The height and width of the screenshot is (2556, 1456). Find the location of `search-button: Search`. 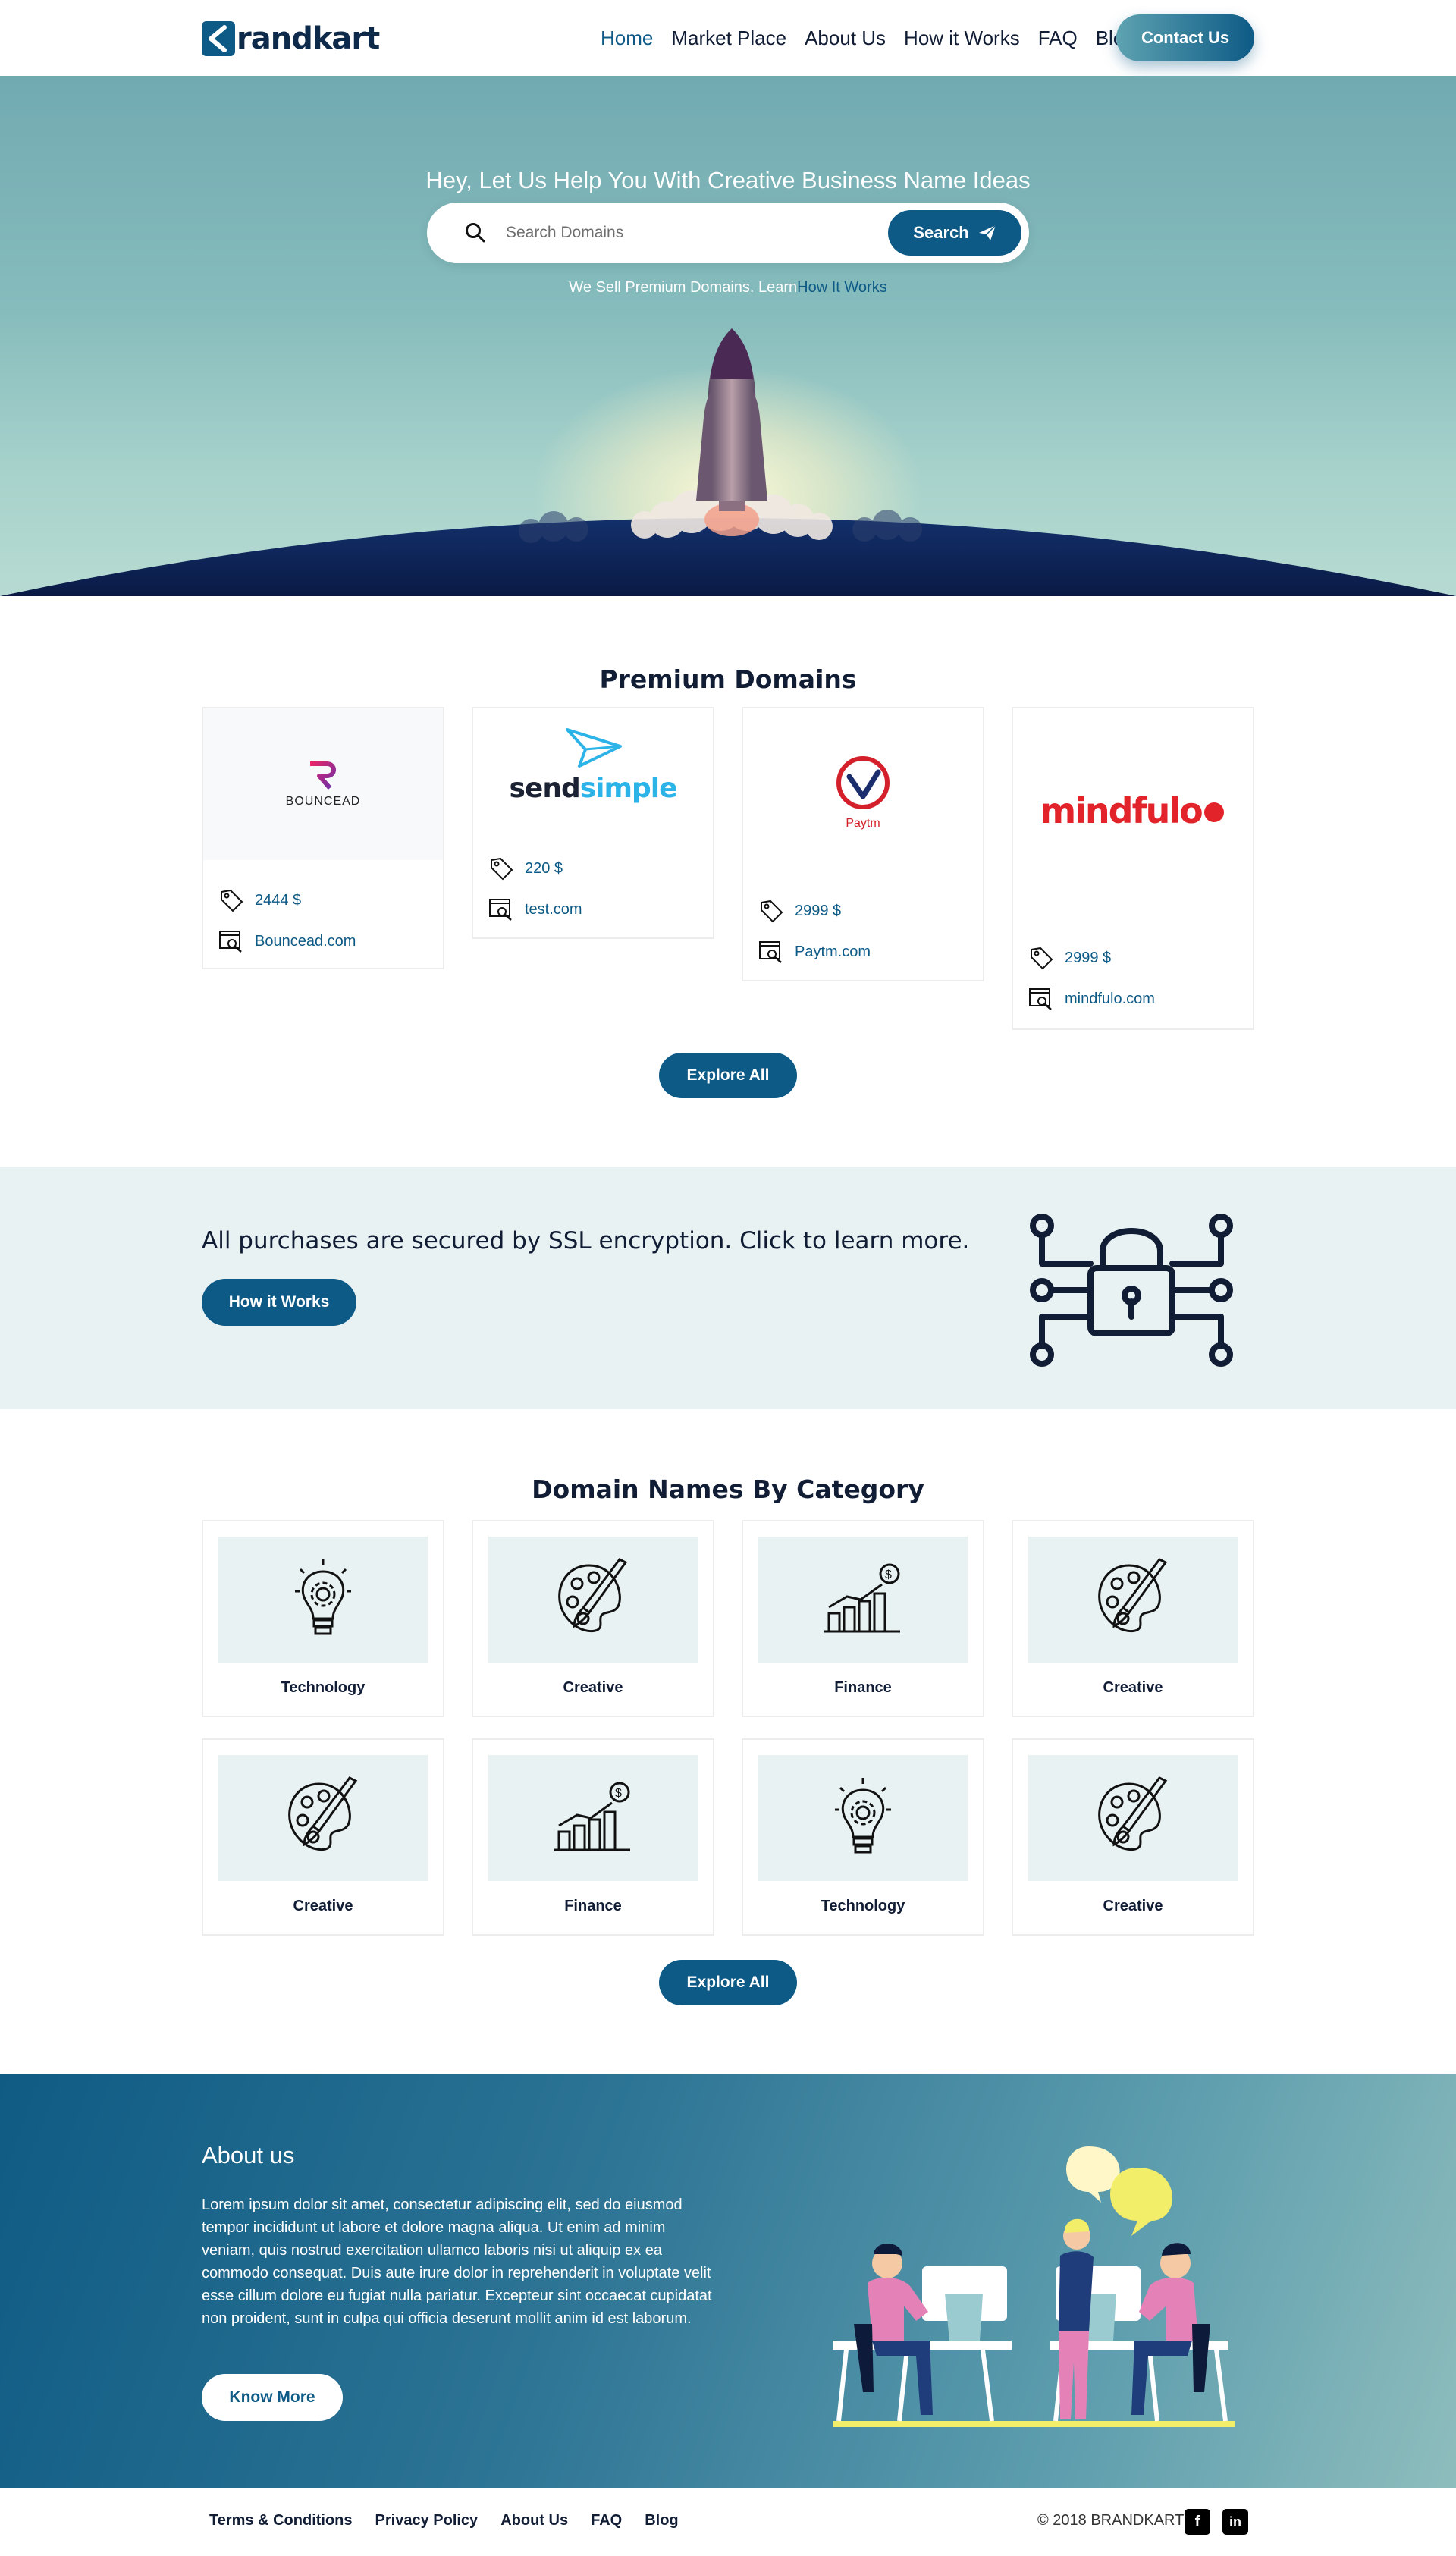

search-button: Search is located at coordinates (954, 233).